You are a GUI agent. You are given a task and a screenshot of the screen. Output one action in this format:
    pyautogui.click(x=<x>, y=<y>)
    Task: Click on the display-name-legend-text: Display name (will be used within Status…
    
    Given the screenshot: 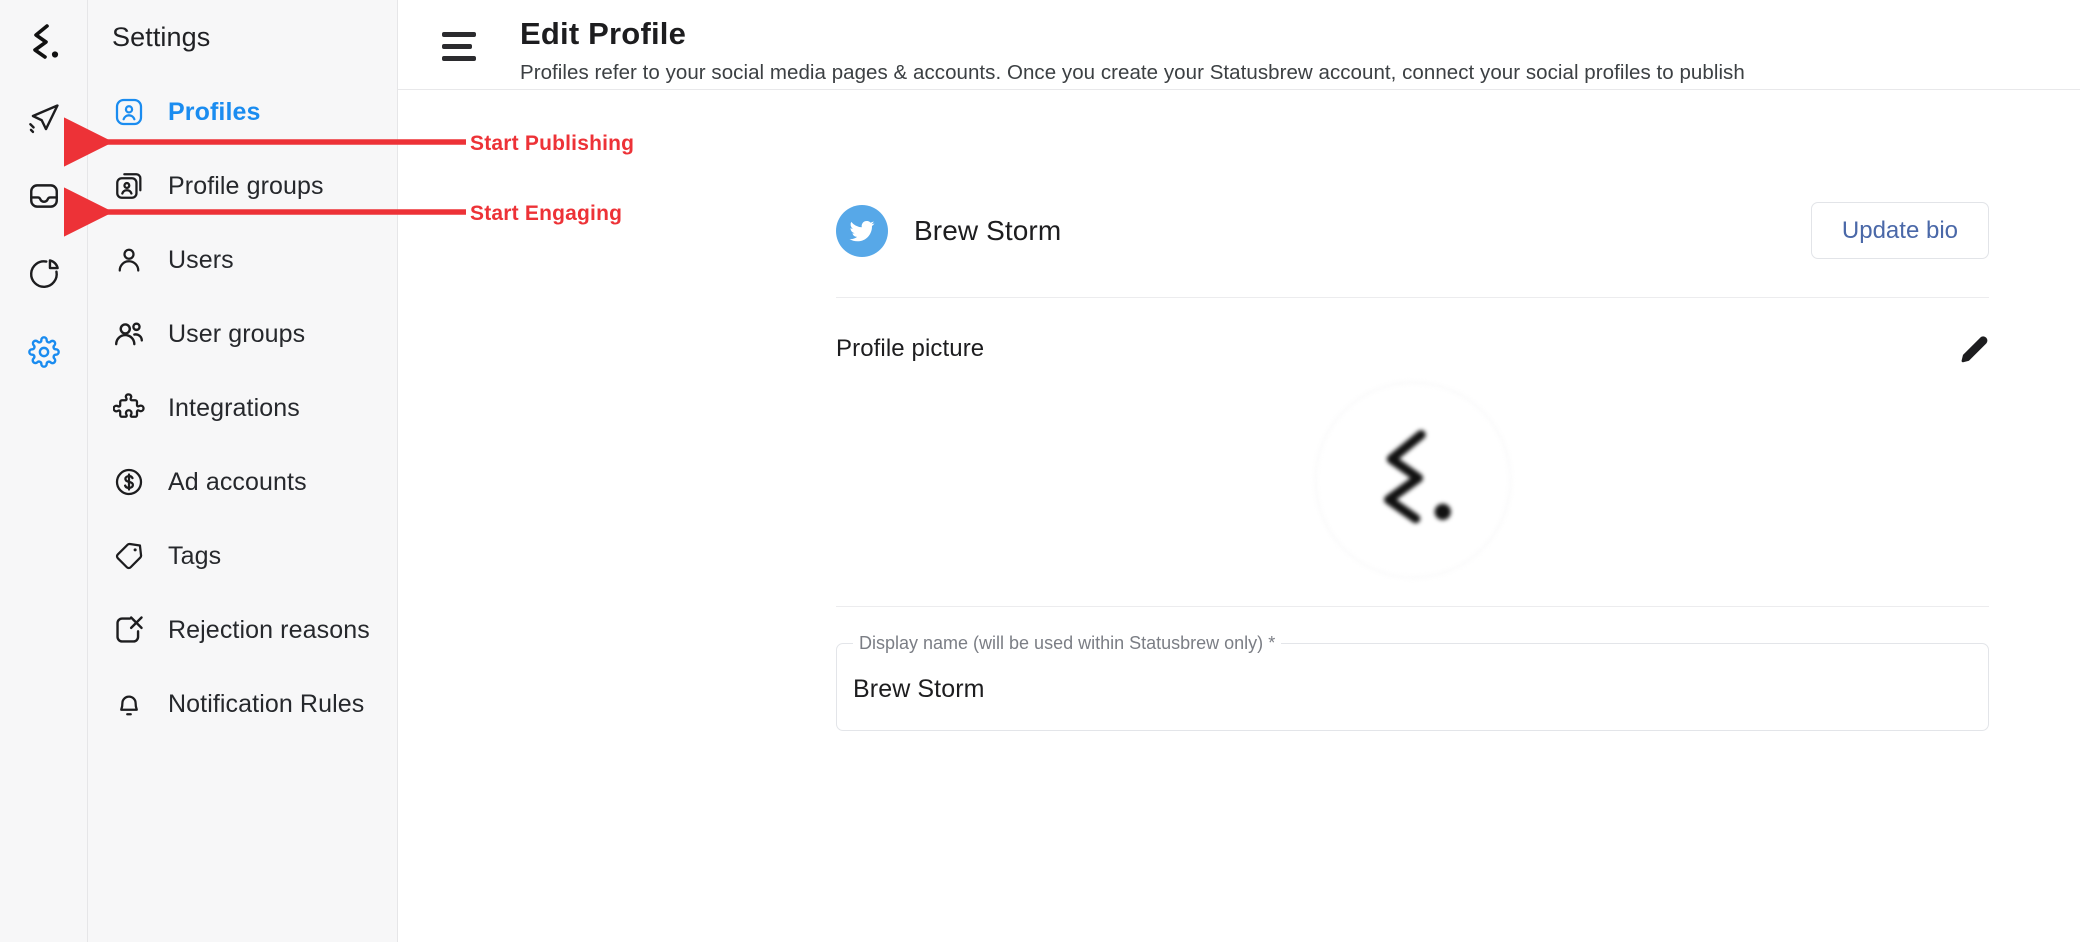 What is the action you would take?
    pyautogui.click(x=1061, y=643)
    